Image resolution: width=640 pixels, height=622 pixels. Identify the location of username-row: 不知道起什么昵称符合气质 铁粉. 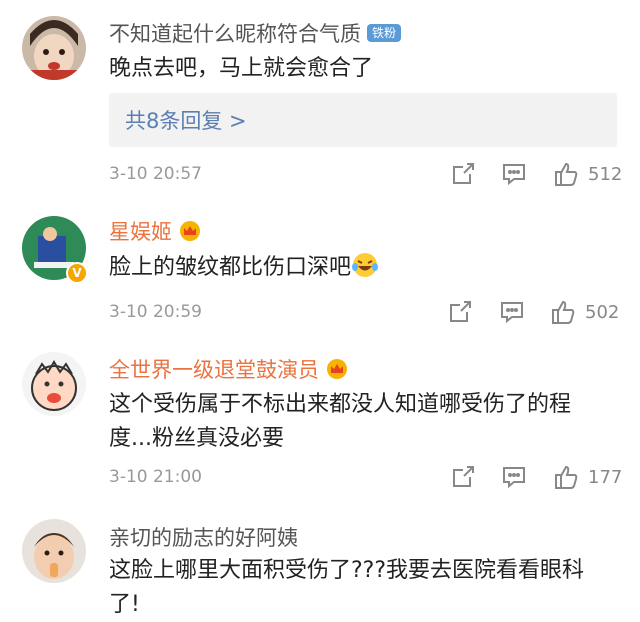
(255, 33).